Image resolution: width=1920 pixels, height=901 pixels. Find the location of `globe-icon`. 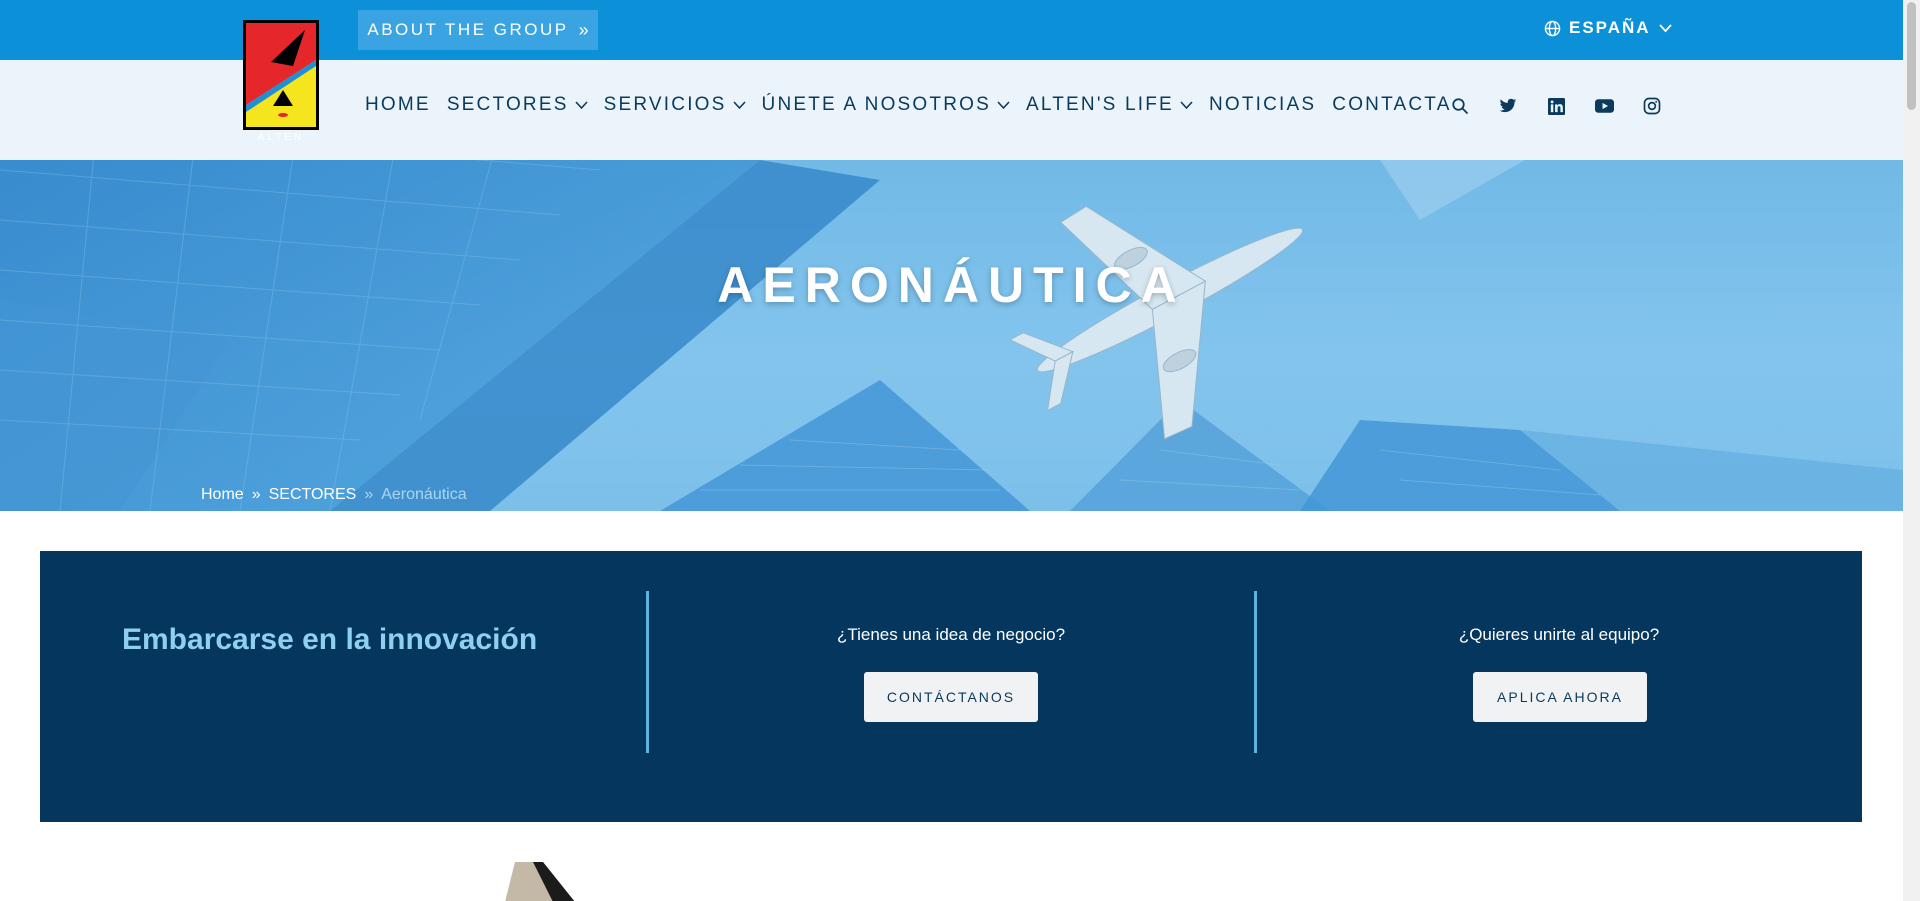

globe-icon is located at coordinates (1552, 28).